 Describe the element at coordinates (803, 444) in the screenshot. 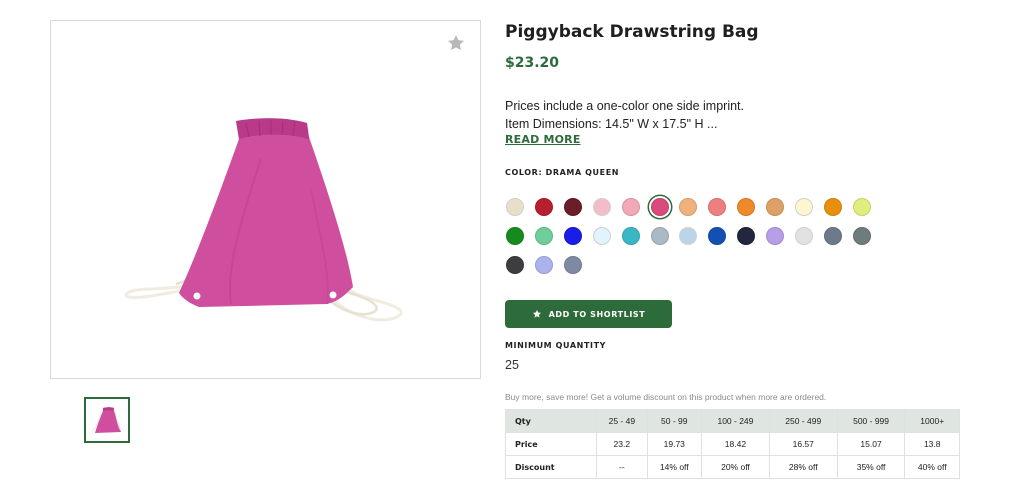

I see `price-cell: 16.57` at that location.